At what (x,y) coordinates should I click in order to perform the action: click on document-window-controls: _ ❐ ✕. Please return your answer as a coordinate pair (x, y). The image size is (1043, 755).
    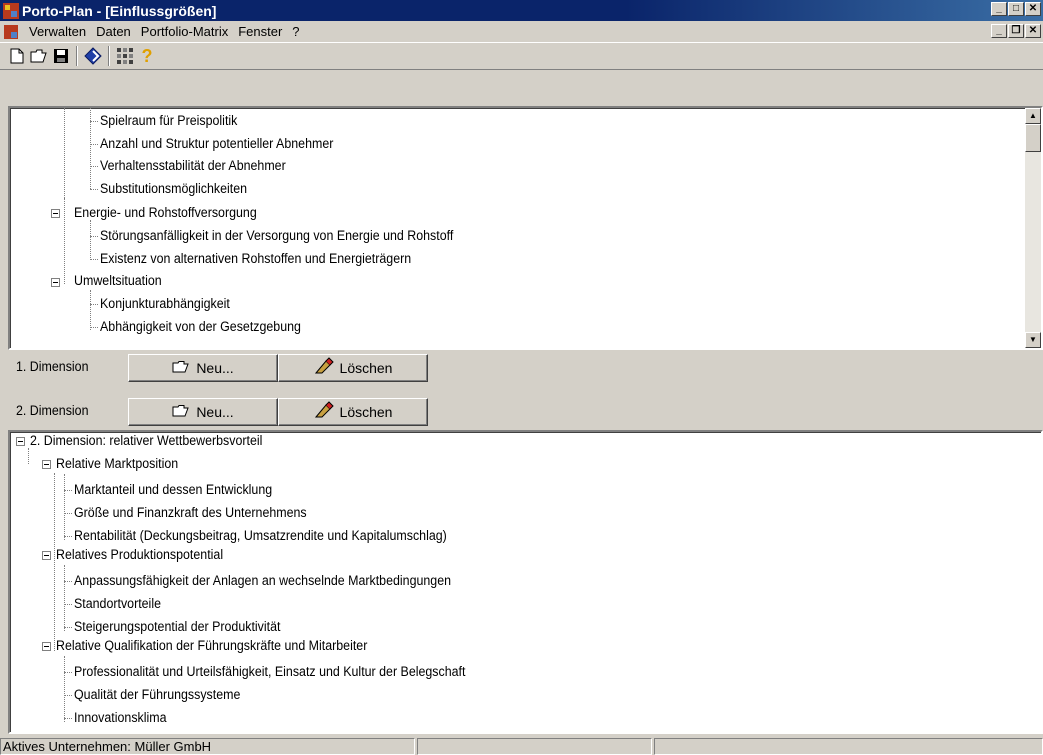
    Looking at the image, I should click on (1015, 31).